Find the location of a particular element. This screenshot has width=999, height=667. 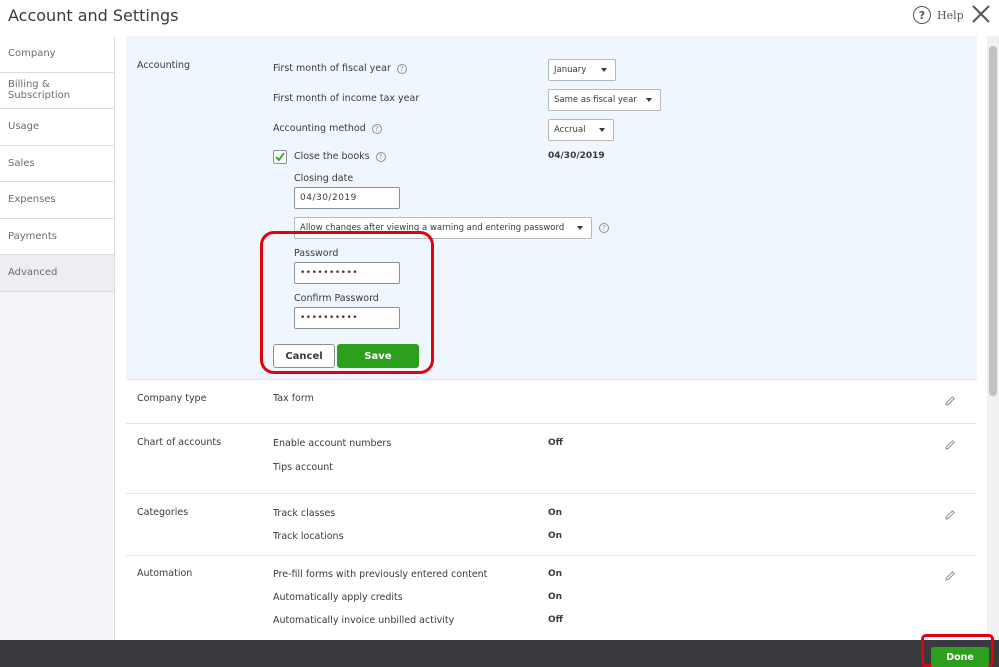

method-select: Accrual is located at coordinates (581, 130).